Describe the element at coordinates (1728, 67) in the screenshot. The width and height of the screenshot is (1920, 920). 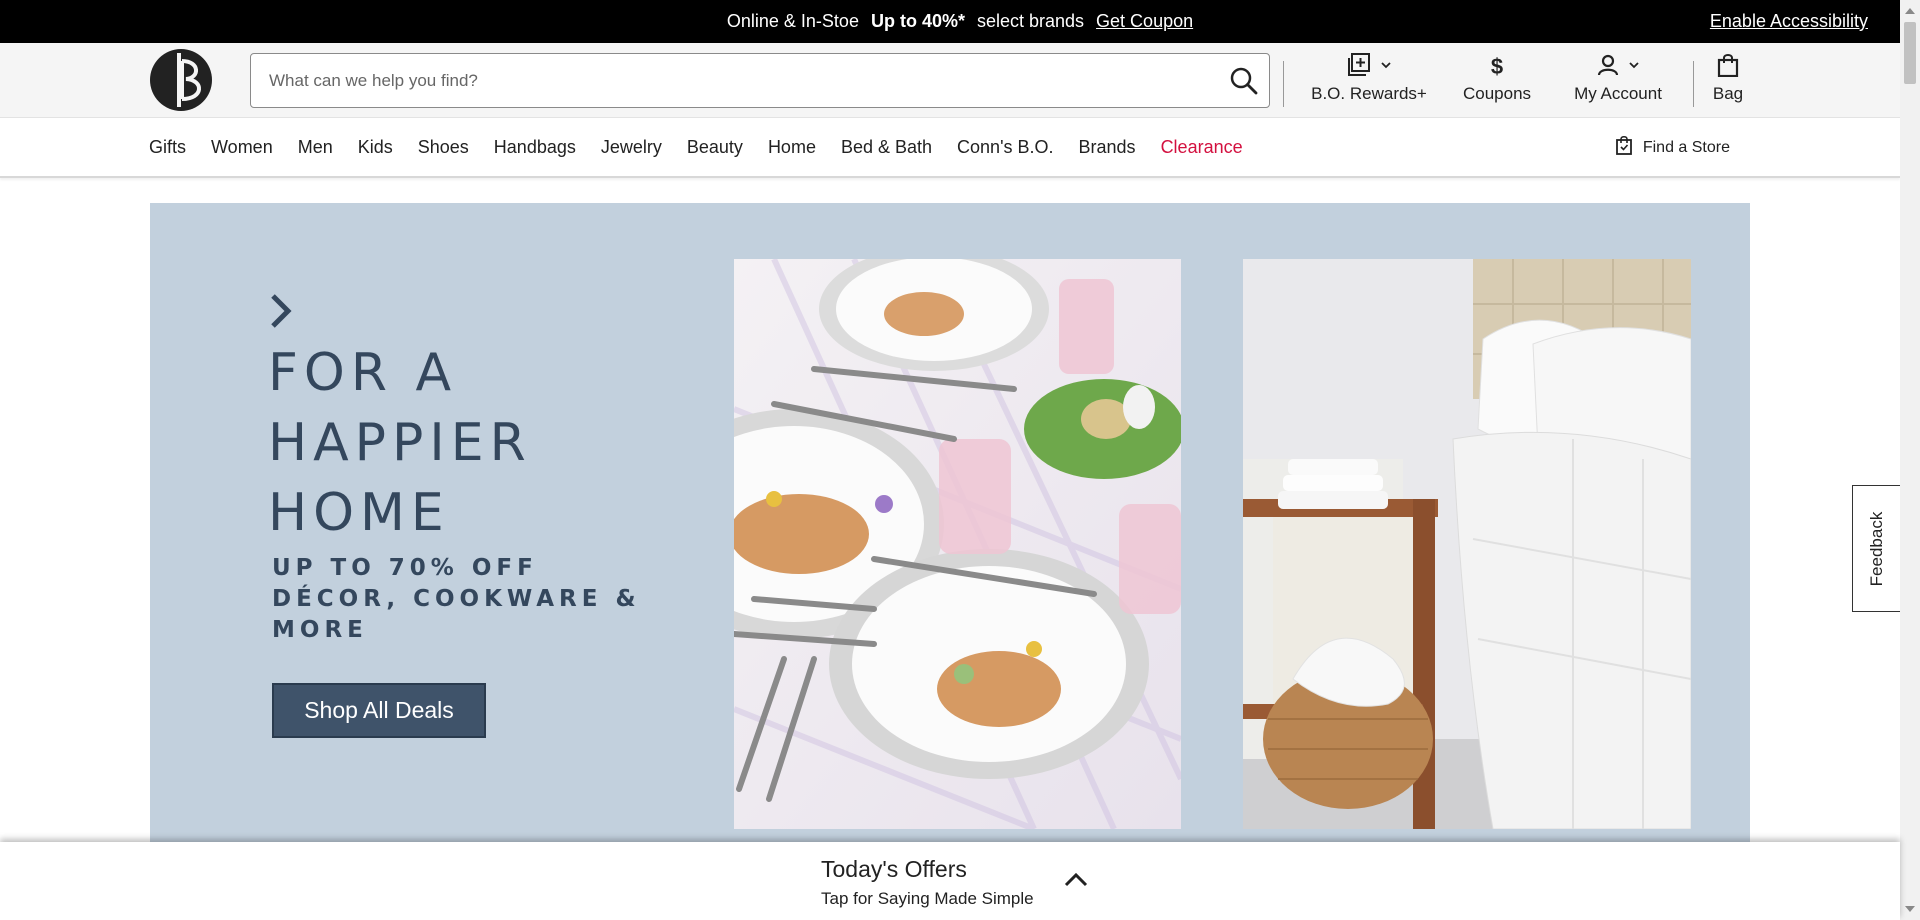
I see `shopping-bag-icon` at that location.